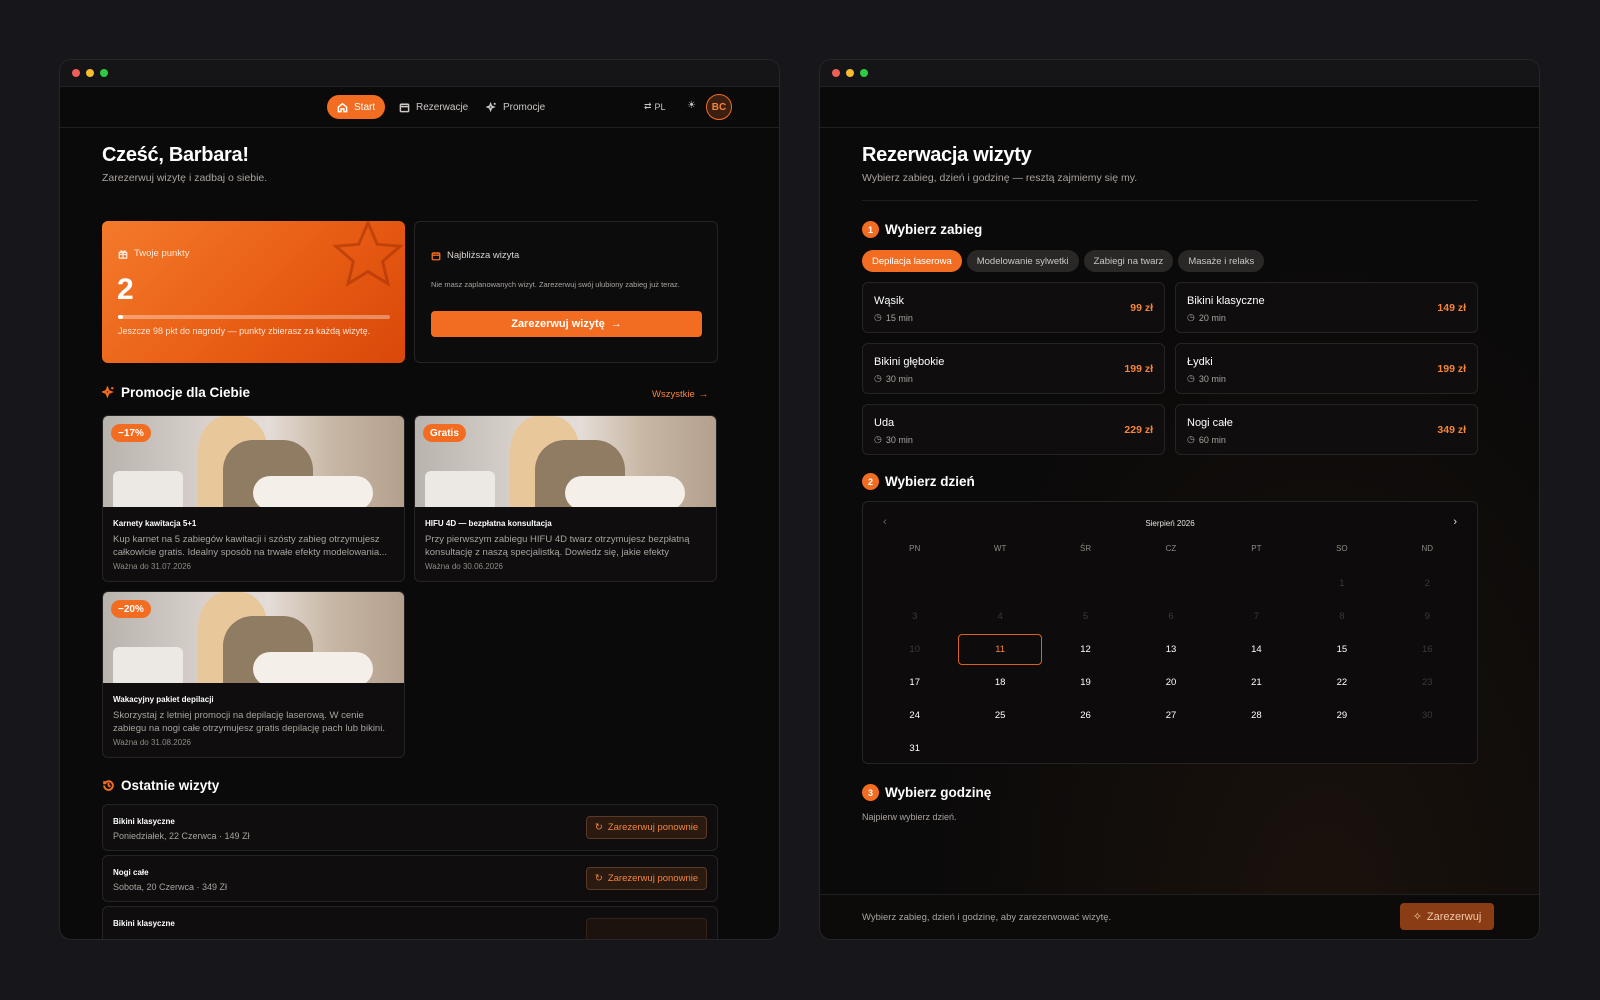 The width and height of the screenshot is (1600, 1000). Describe the element at coordinates (1170, 649) in the screenshot. I see `calendar-day: 13` at that location.